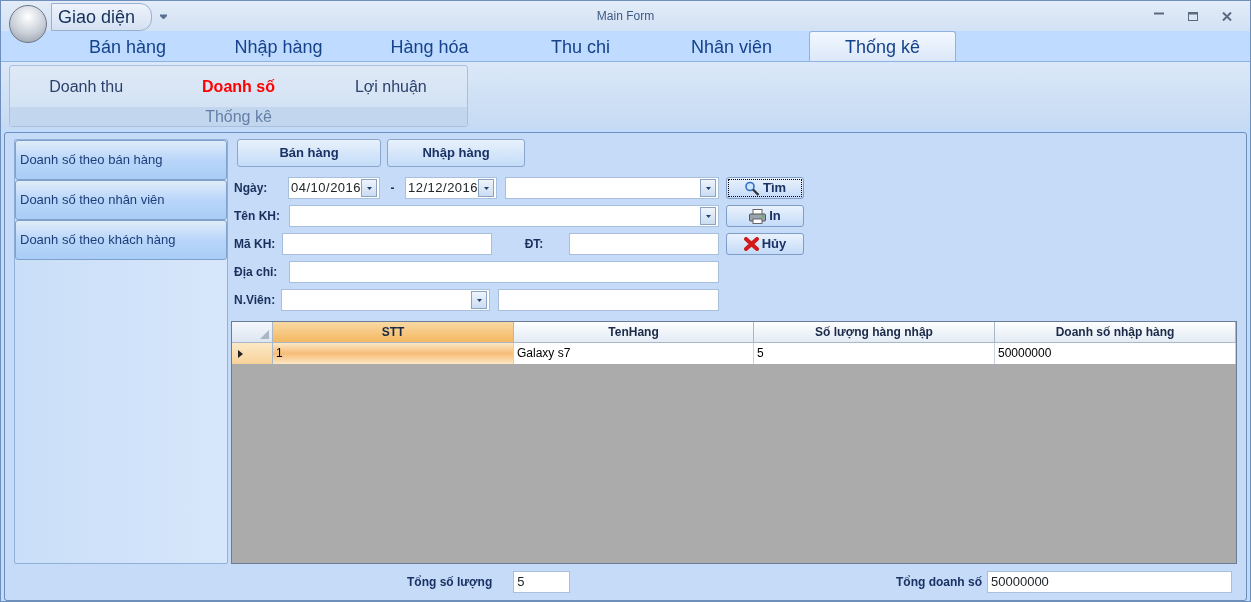 The width and height of the screenshot is (1251, 602). What do you see at coordinates (101, 17) in the screenshot?
I see `quick-access-tab: Giao diện` at bounding box center [101, 17].